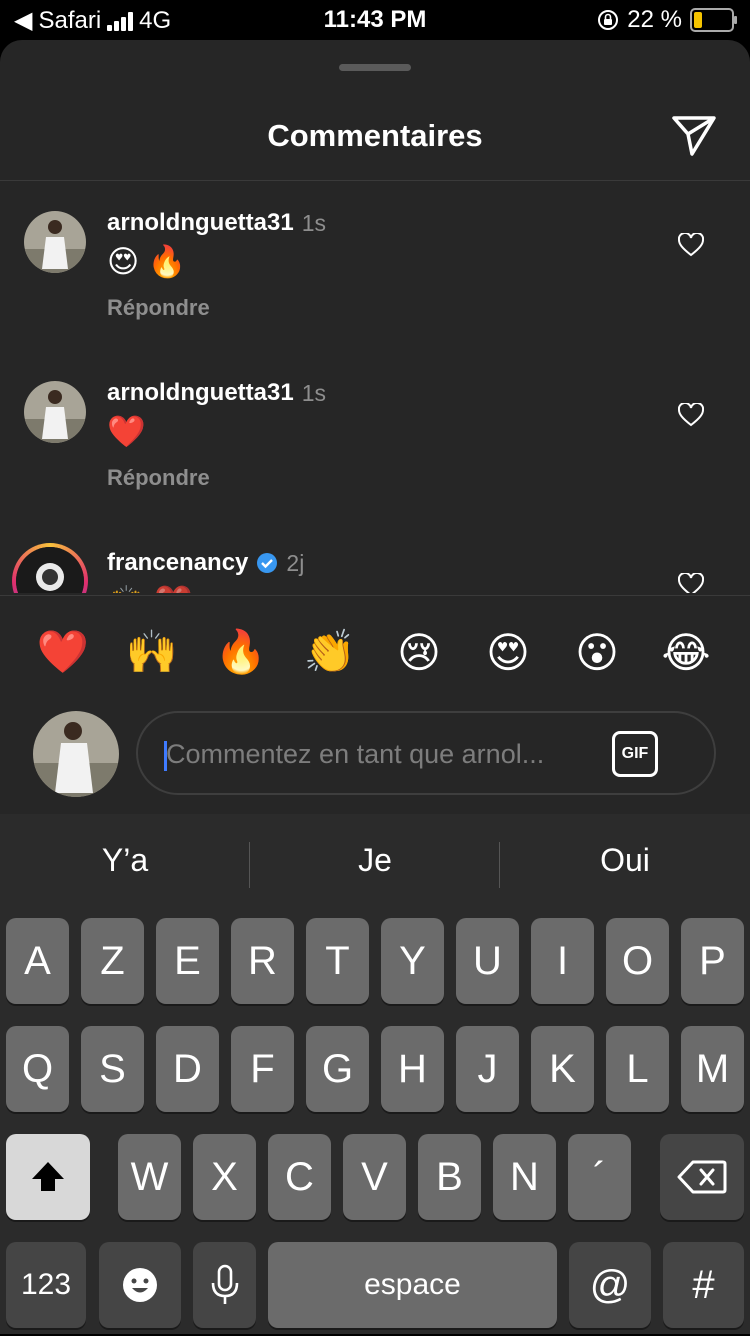 The width and height of the screenshot is (750, 1336). What do you see at coordinates (37, 1069) in the screenshot?
I see `key-q: Q` at bounding box center [37, 1069].